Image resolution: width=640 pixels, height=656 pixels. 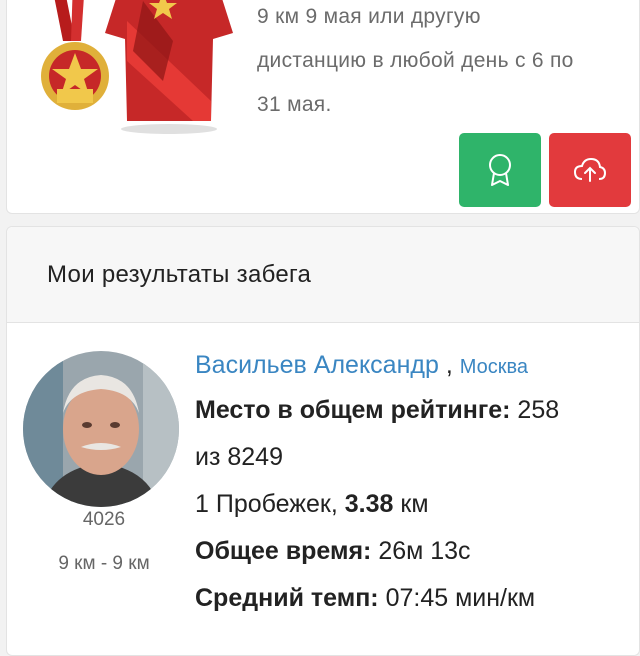 I want to click on runs-distance: 3.38, so click(x=369, y=504).